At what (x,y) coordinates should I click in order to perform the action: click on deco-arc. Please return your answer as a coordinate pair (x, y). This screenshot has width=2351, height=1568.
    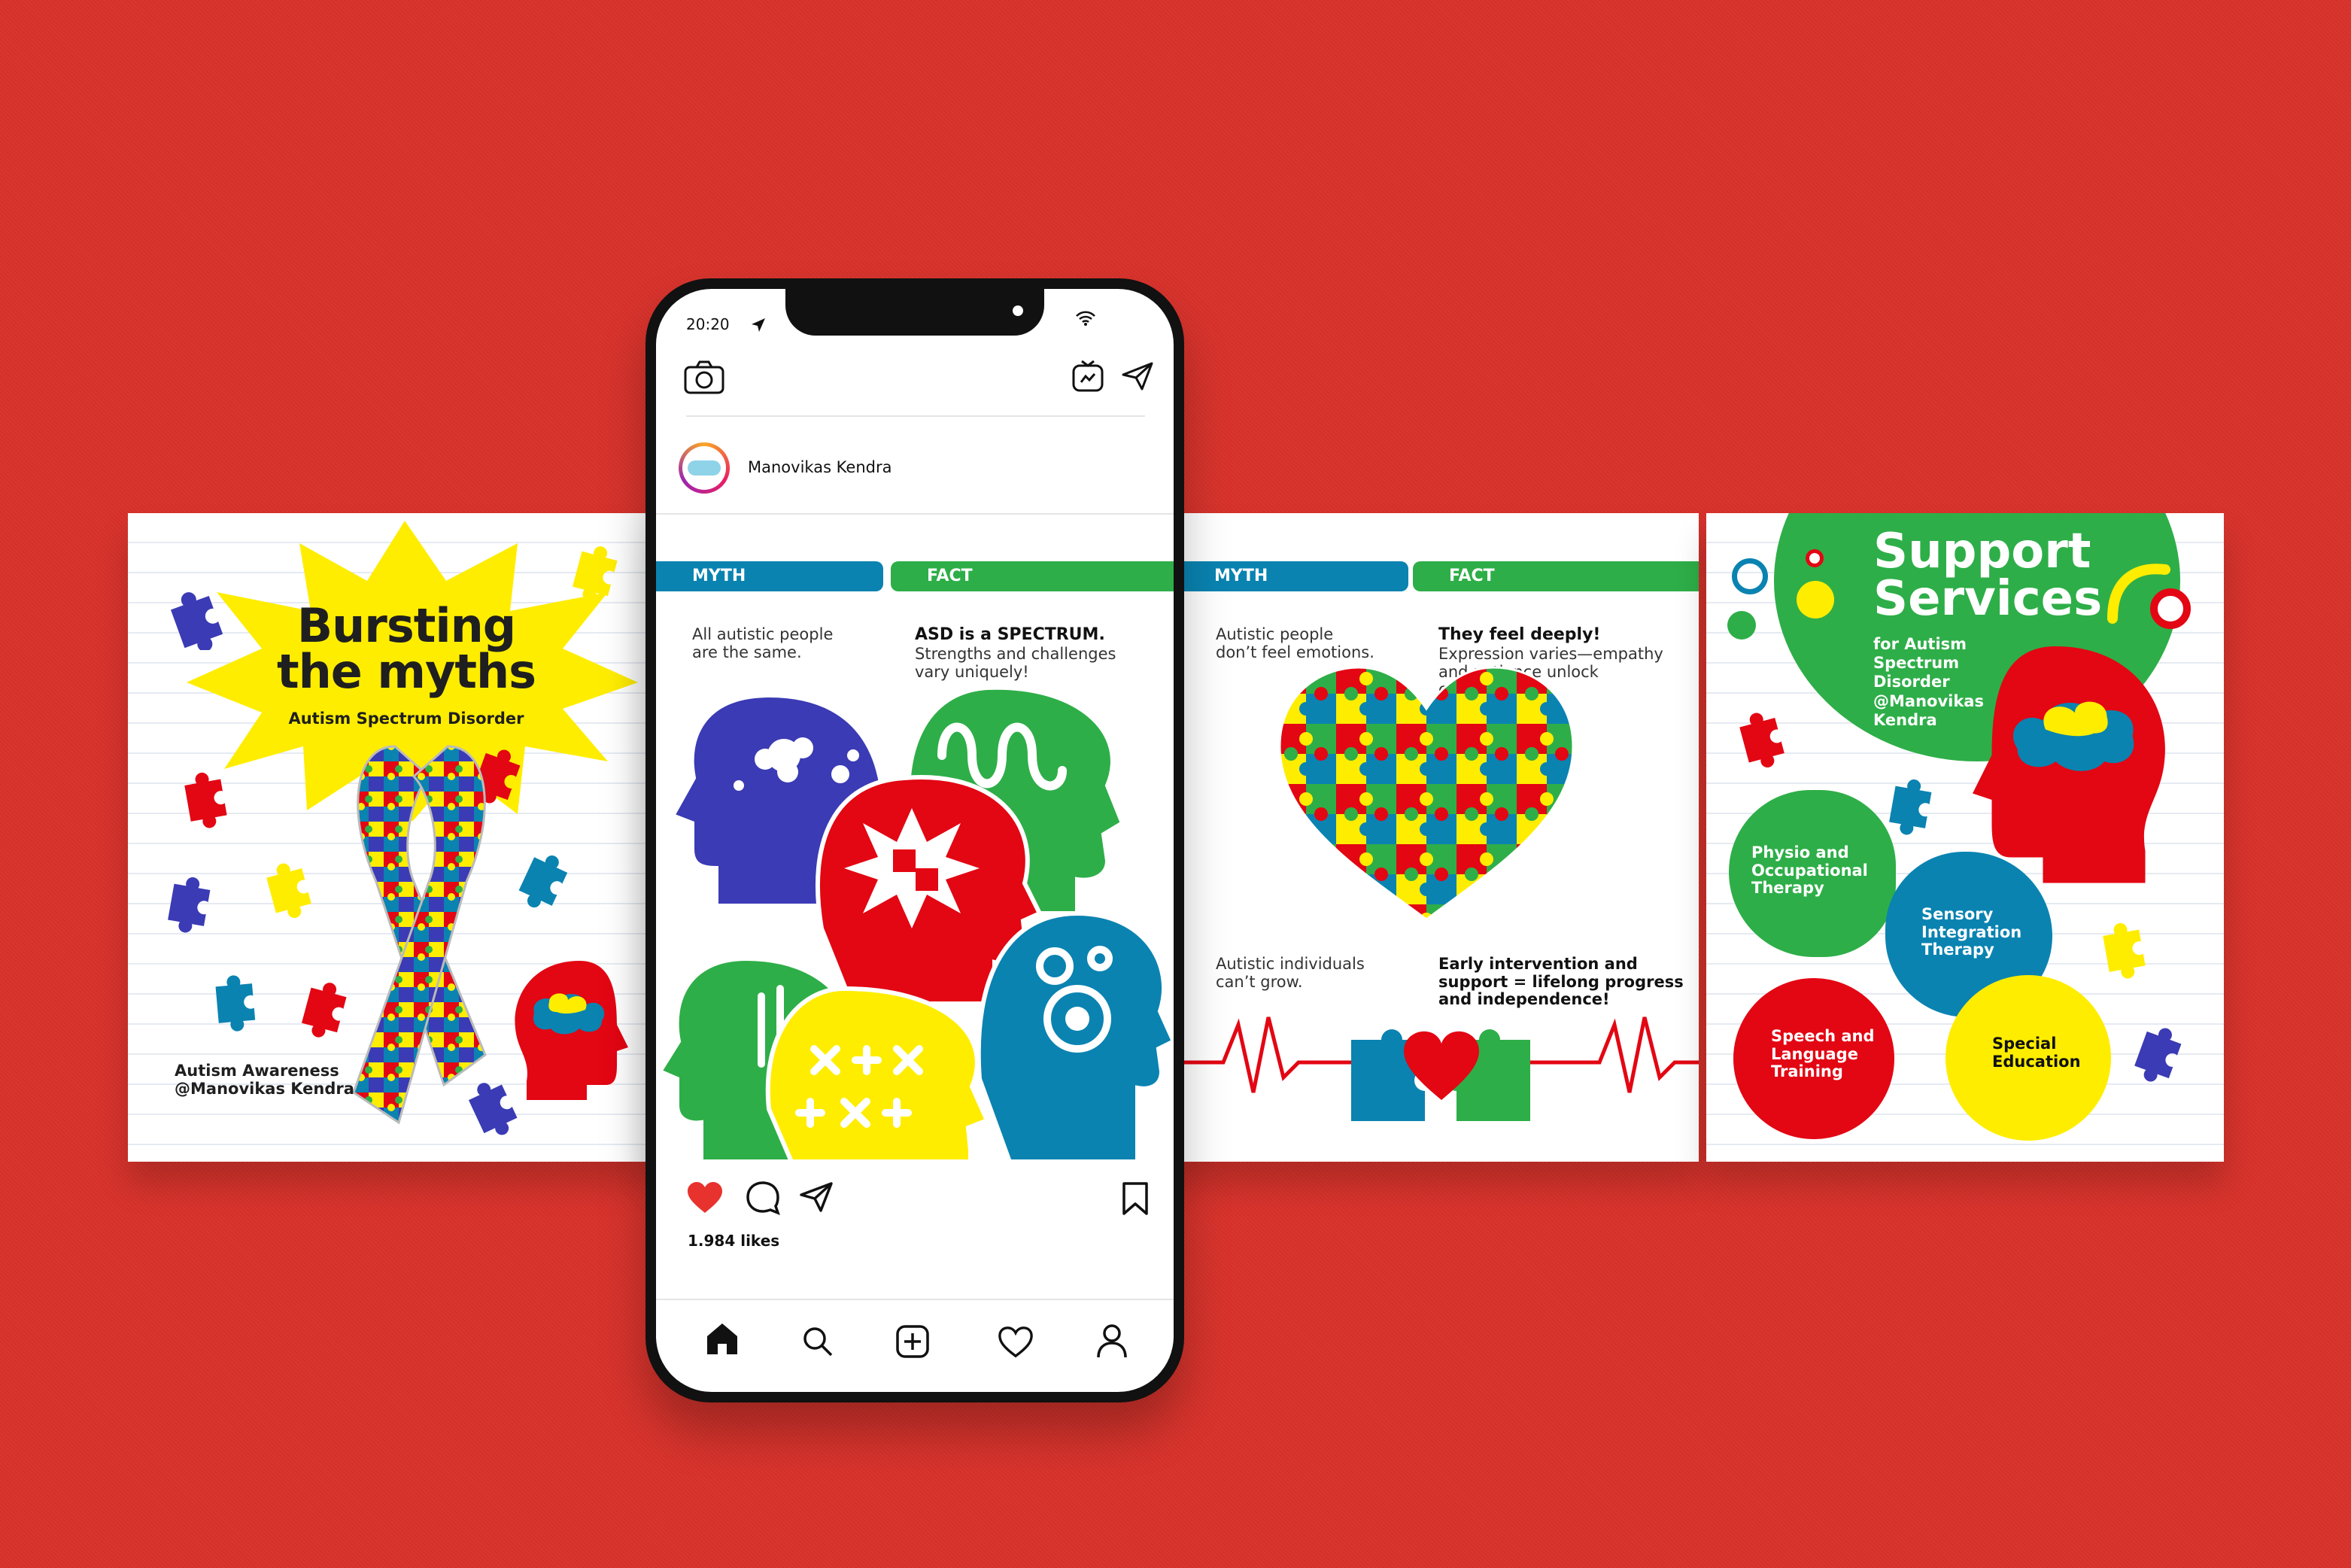
    Looking at the image, I should click on (2138, 594).